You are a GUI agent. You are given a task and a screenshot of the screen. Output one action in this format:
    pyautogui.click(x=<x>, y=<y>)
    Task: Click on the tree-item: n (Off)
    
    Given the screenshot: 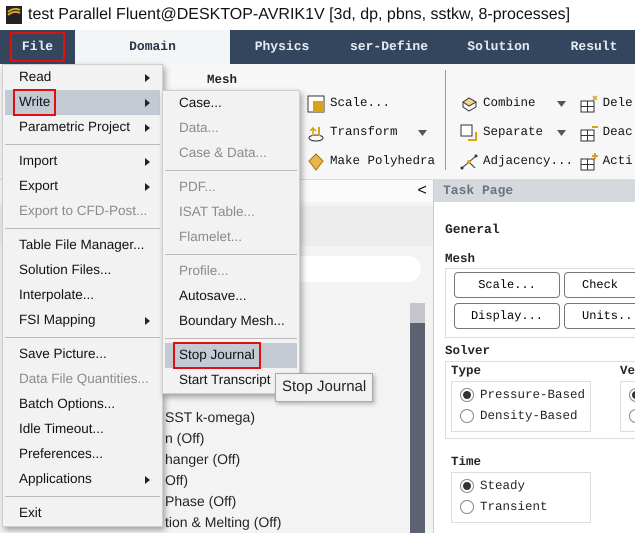 What is the action you would take?
    pyautogui.click(x=184, y=438)
    